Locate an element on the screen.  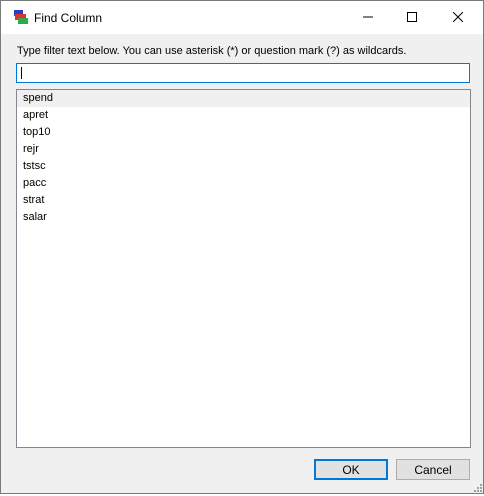
maximize-button is located at coordinates (412, 17).